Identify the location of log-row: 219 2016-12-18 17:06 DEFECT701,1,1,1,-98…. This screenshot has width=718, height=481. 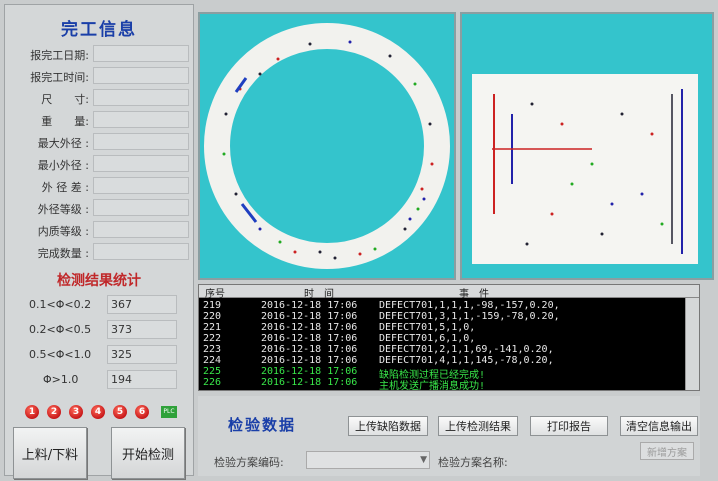
(449, 305).